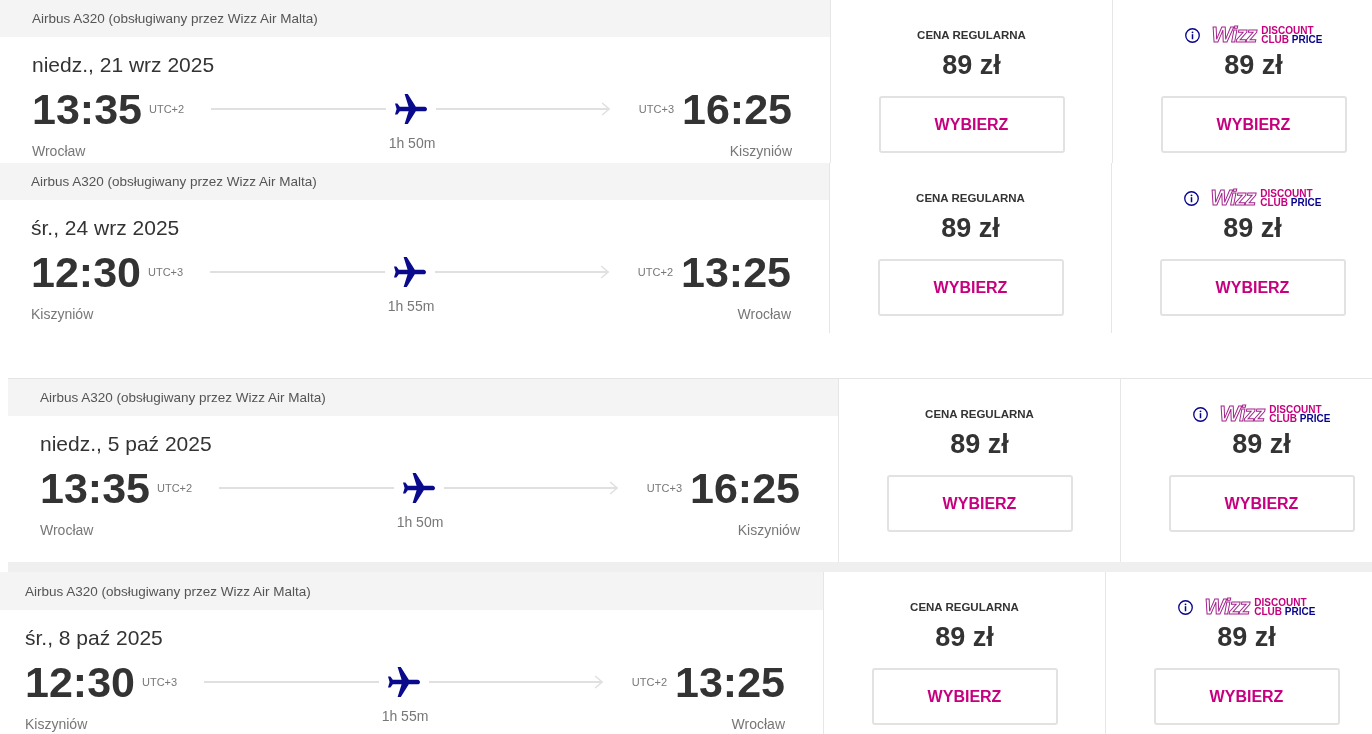 The width and height of the screenshot is (1372, 734). What do you see at coordinates (94, 638) in the screenshot?
I see `flight-date: śr., 8 paź 2025` at bounding box center [94, 638].